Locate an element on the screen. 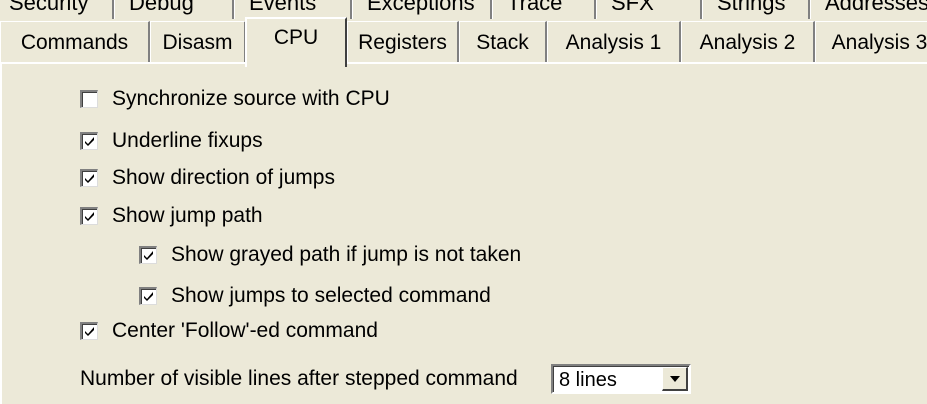 This screenshot has width=927, height=404. tab-label: Addresses is located at coordinates (876, 7).